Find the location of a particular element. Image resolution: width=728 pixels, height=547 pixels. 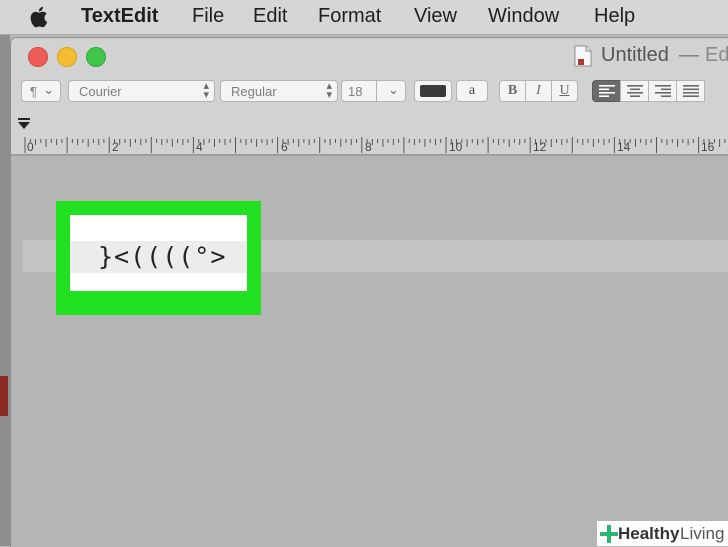

ruler-label: 8 is located at coordinates (368, 147).